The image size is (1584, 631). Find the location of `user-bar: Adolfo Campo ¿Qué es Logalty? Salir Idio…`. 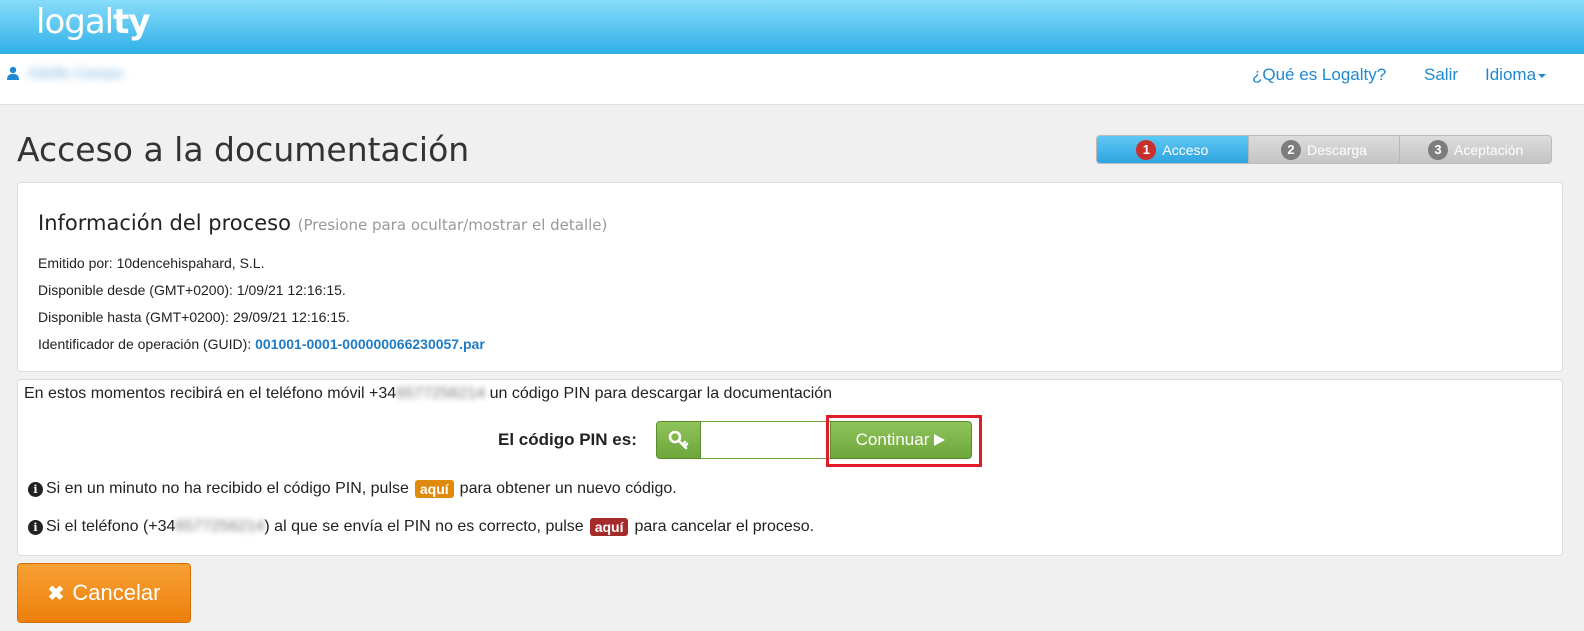

user-bar: Adolfo Campo ¿Qué es Logalty? Salir Idio… is located at coordinates (792, 79).